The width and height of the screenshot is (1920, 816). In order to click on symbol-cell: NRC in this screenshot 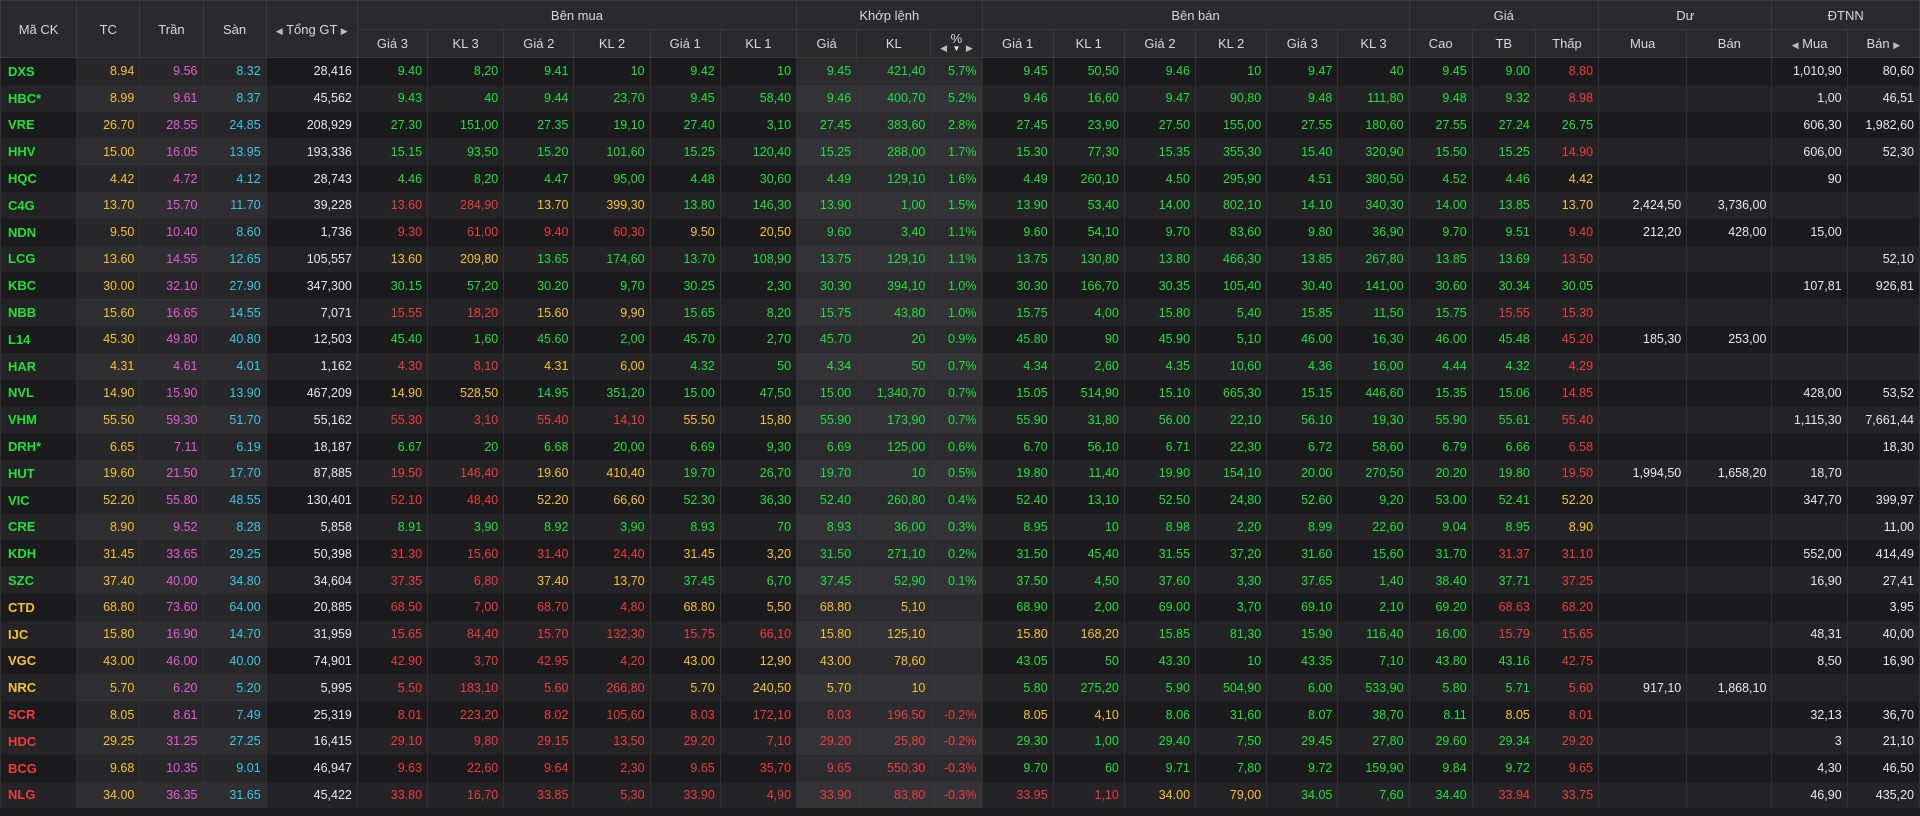, I will do `click(39, 688)`.